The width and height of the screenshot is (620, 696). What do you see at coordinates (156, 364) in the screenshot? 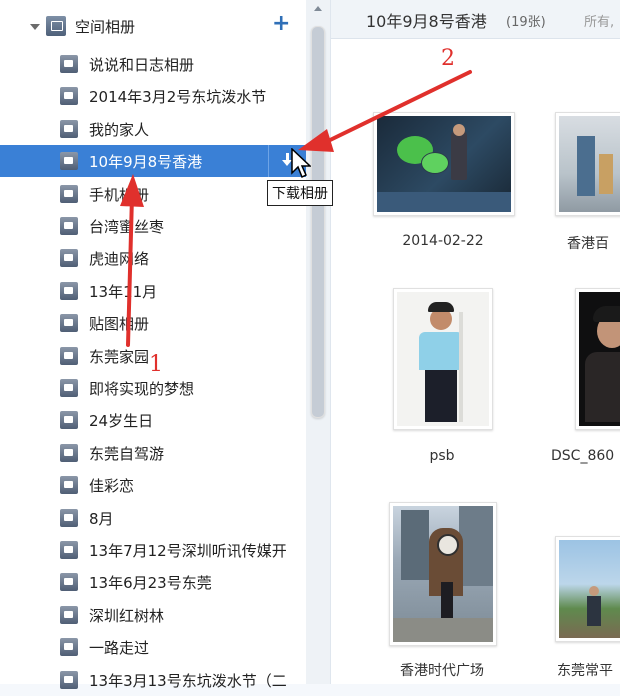
I see `annotation-label-1: 1` at bounding box center [156, 364].